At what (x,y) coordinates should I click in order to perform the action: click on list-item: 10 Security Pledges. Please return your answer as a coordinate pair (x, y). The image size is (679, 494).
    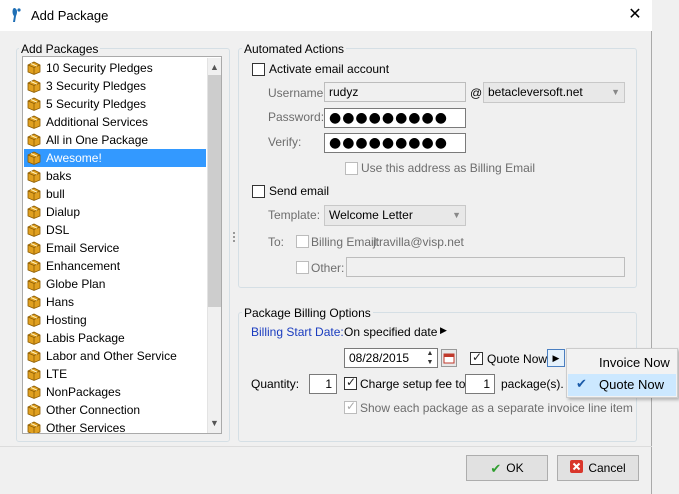
    Looking at the image, I should click on (115, 68).